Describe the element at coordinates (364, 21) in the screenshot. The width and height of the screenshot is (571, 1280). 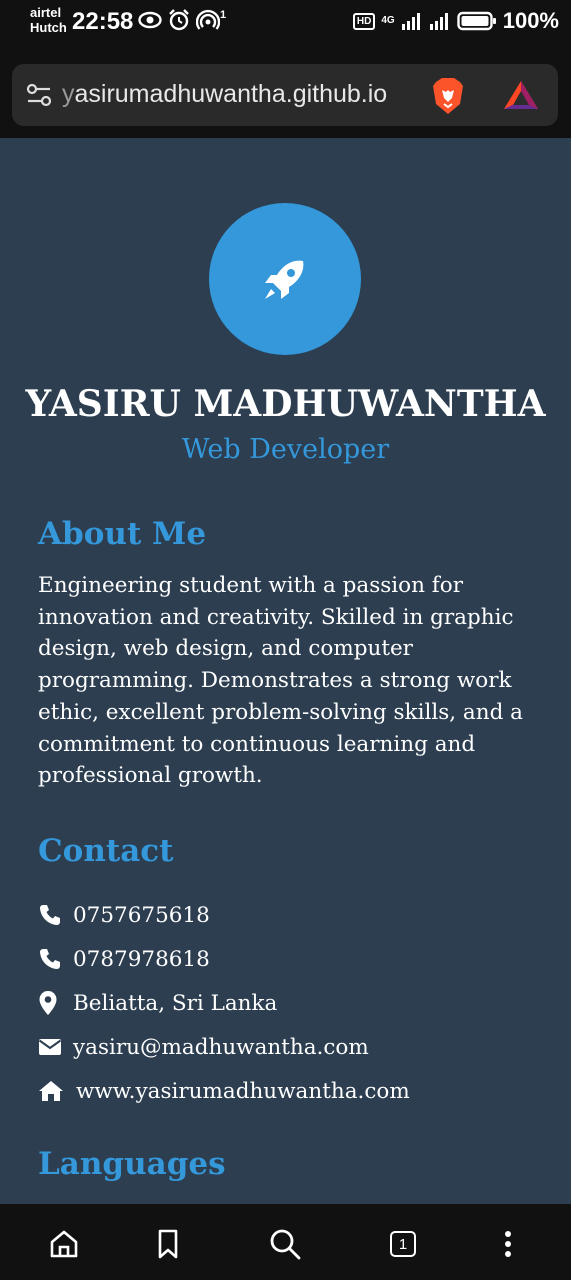
I see `hd-badge: HD` at that location.